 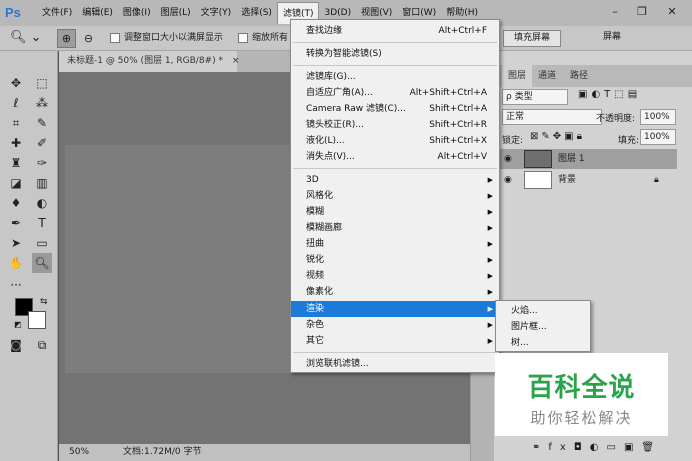 I want to click on status-bar: 50% 文档:1.72M/0 字节, so click(x=275, y=452).